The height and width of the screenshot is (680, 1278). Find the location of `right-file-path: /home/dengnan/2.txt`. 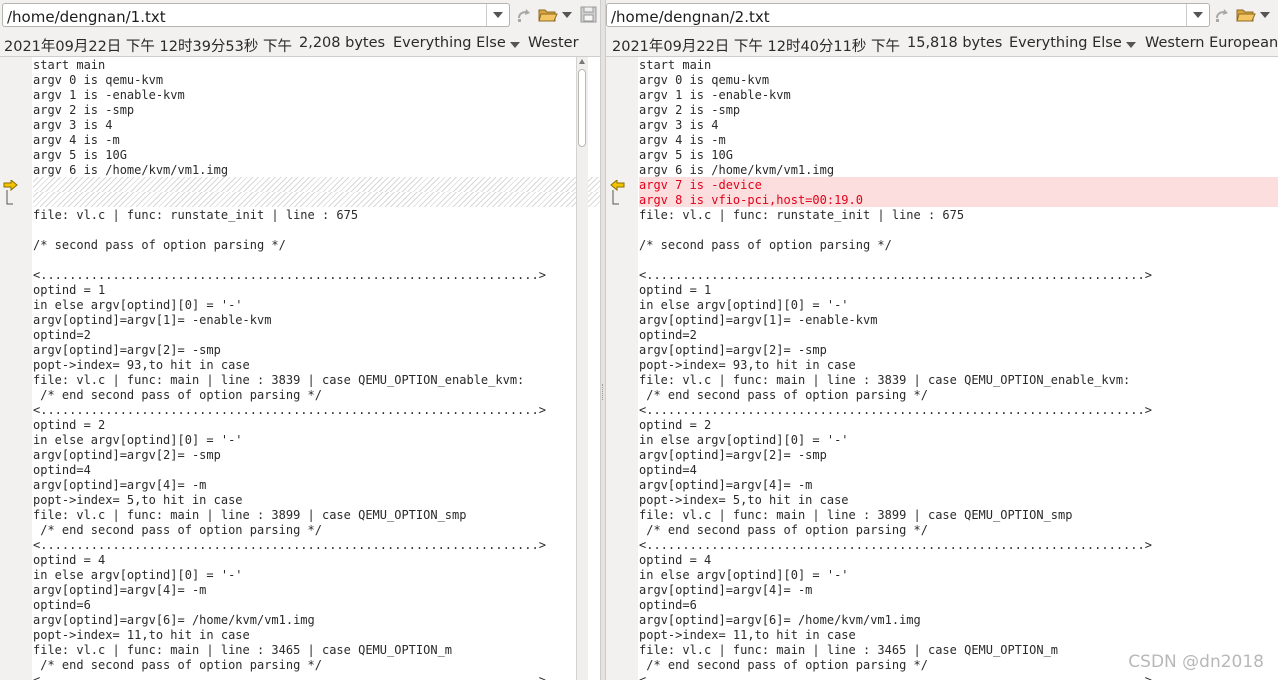

right-file-path: /home/dengnan/2.txt is located at coordinates (690, 17).